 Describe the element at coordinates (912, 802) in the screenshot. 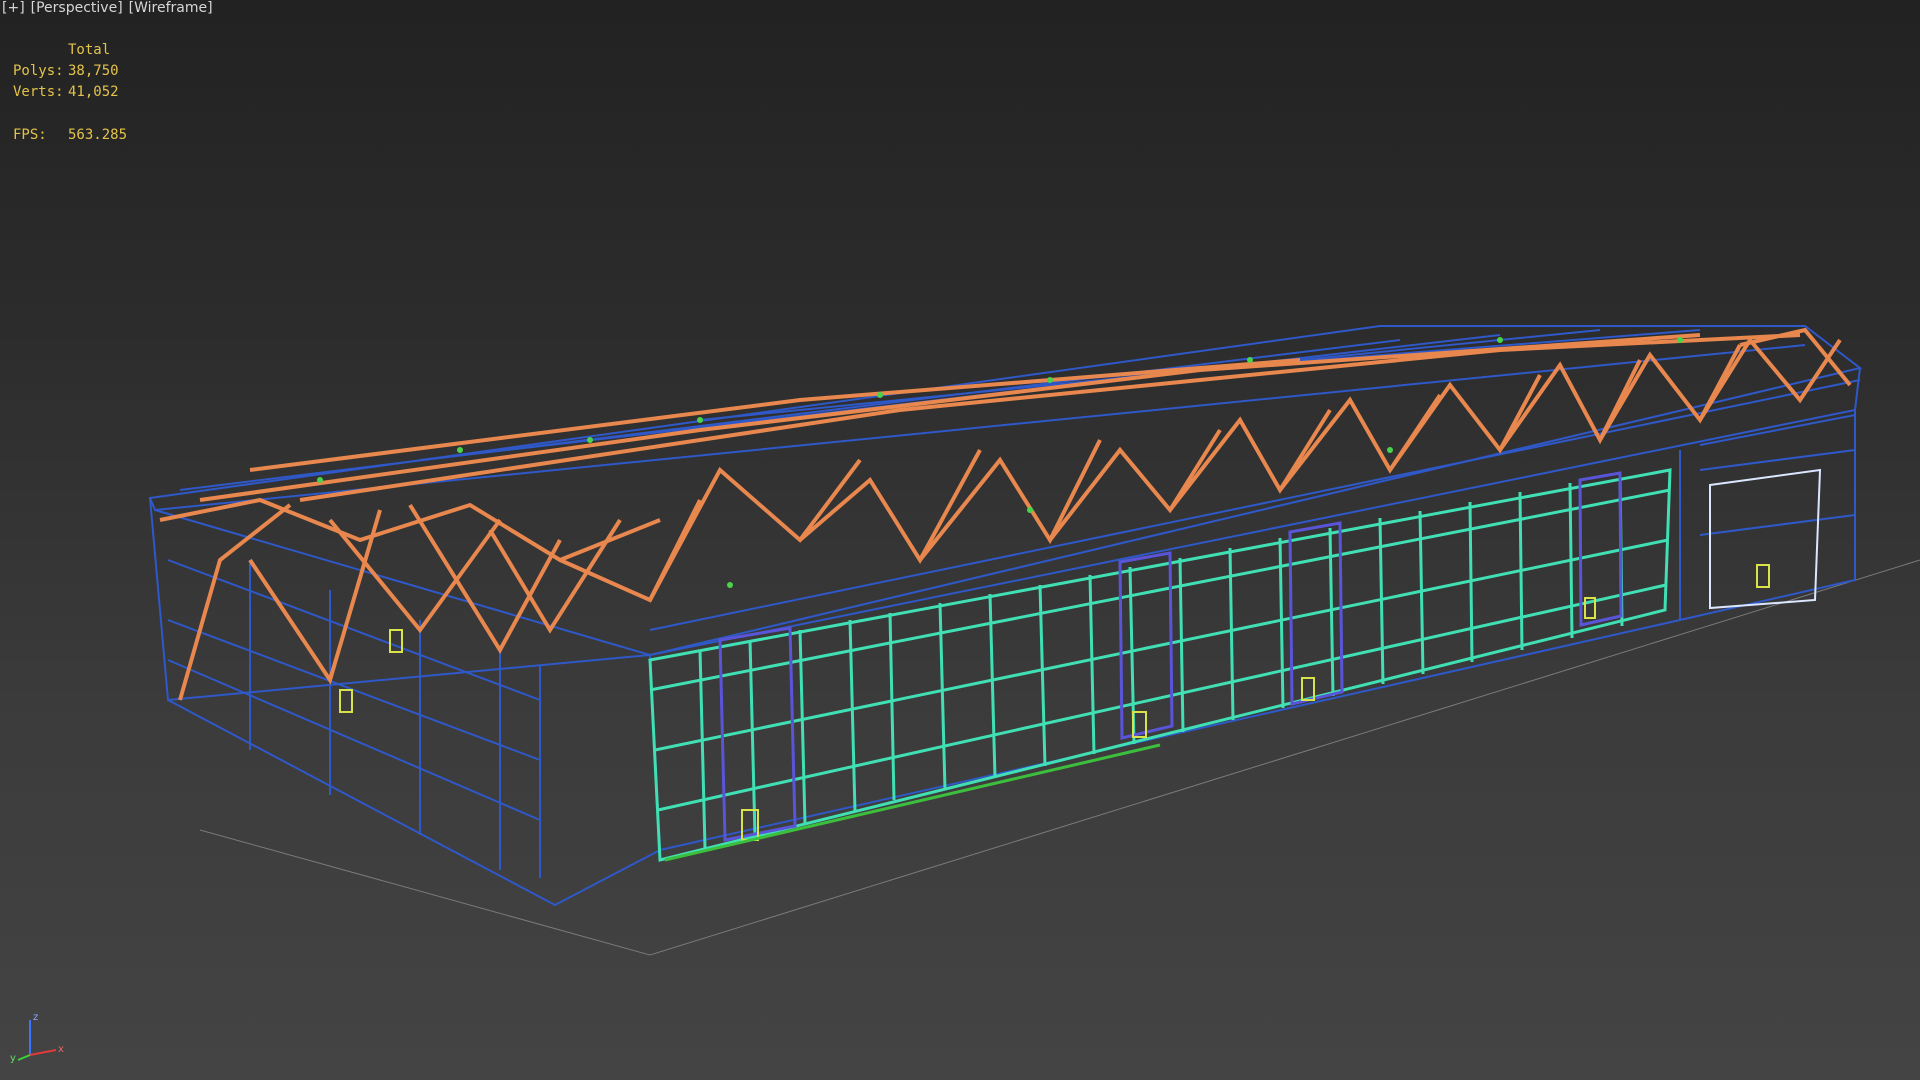

I see `ground-trim` at that location.